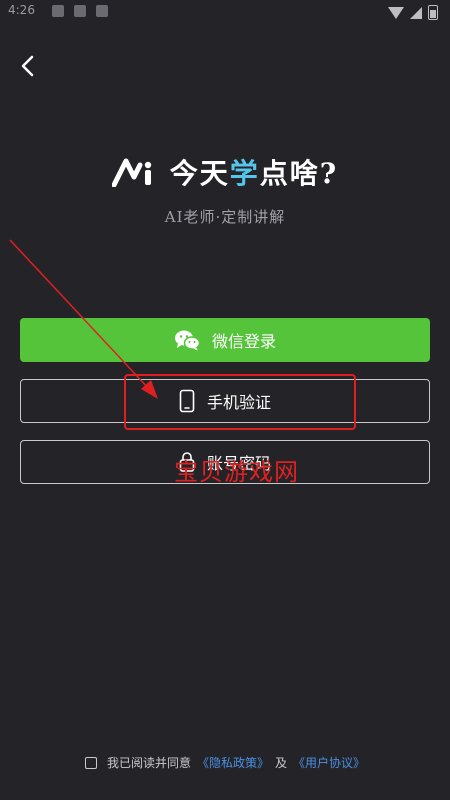 The height and width of the screenshot is (800, 450). I want to click on wechat-login-label: 微信登录, so click(243, 341).